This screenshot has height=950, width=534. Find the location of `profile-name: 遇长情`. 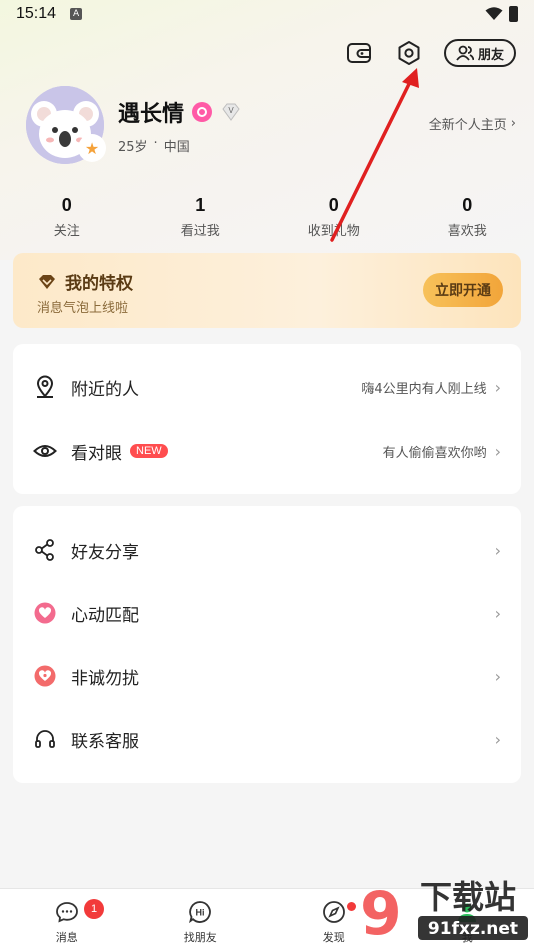

profile-name: 遇长情 is located at coordinates (151, 114).